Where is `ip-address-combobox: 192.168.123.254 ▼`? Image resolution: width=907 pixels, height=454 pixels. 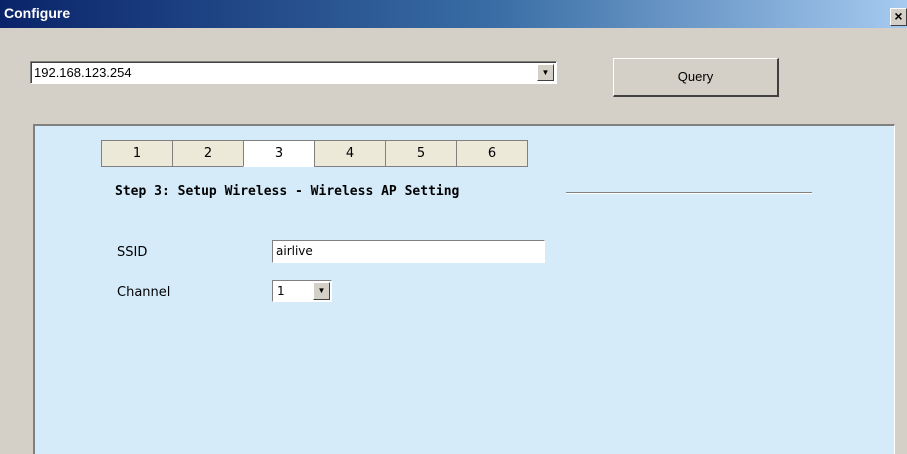
ip-address-combobox: 192.168.123.254 ▼ is located at coordinates (293, 72).